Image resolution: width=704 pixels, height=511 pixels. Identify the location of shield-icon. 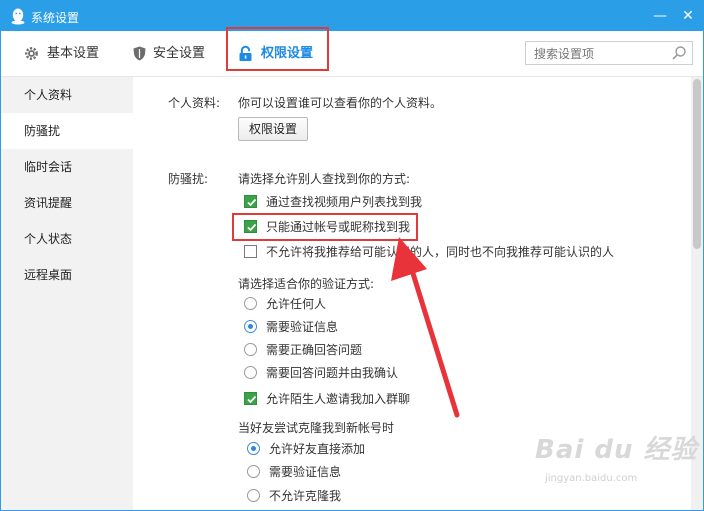
(139, 53).